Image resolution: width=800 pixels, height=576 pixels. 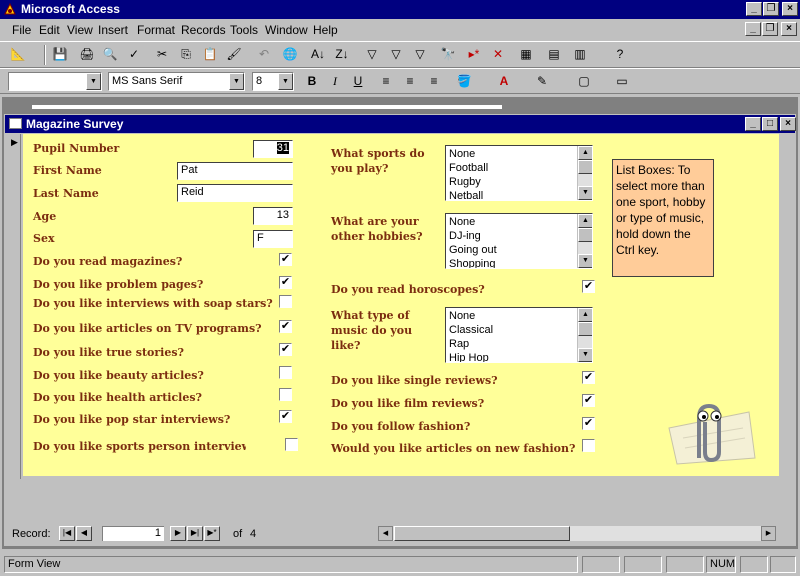 What do you see at coordinates (134, 54) in the screenshot?
I see `spelling-icon: ✓` at bounding box center [134, 54].